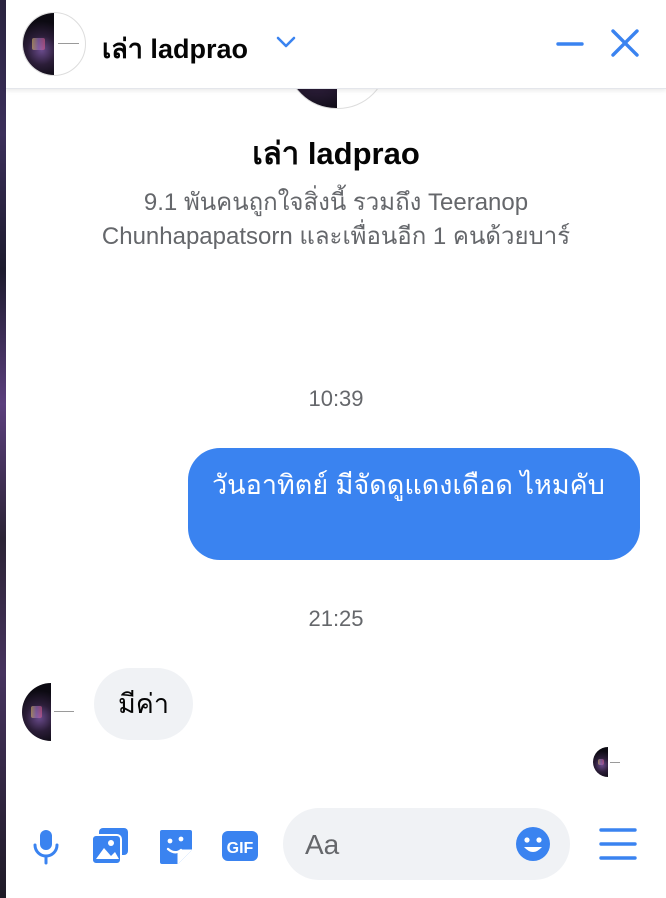 This screenshot has height=898, width=666. What do you see at coordinates (618, 844) in the screenshot?
I see `menu-icon` at bounding box center [618, 844].